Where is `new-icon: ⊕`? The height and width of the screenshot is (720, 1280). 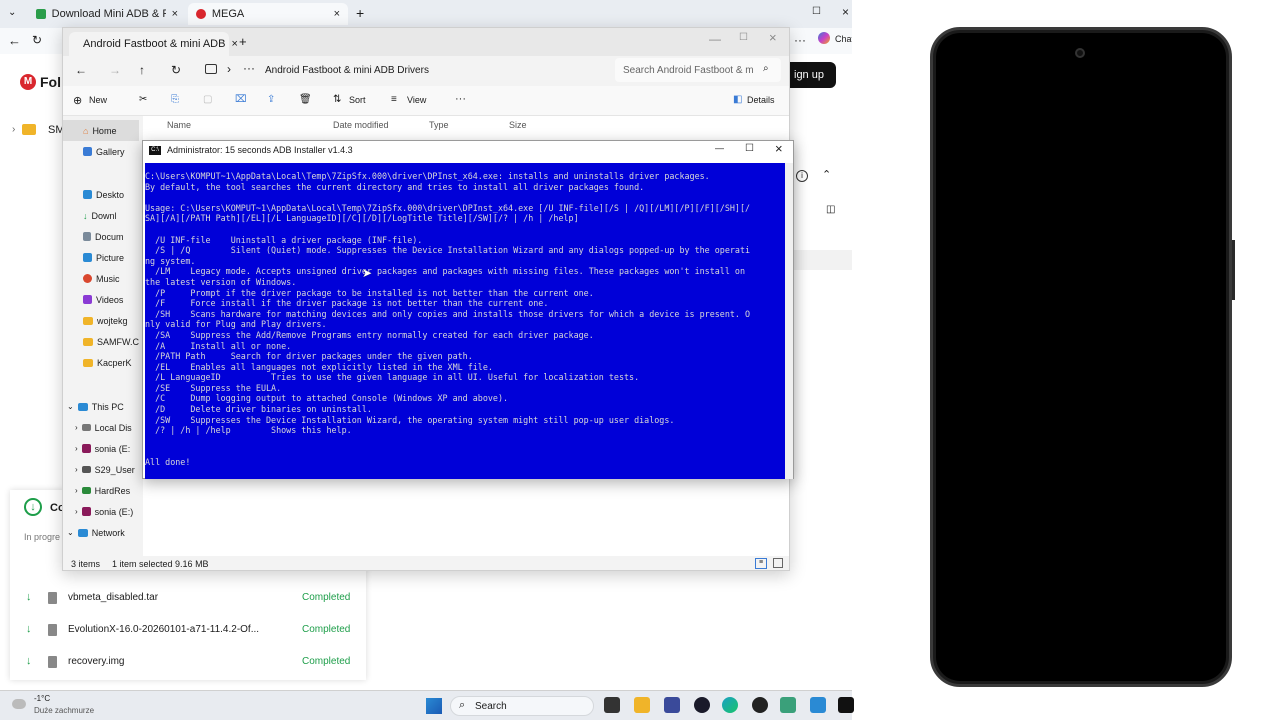 new-icon: ⊕ is located at coordinates (77, 100).